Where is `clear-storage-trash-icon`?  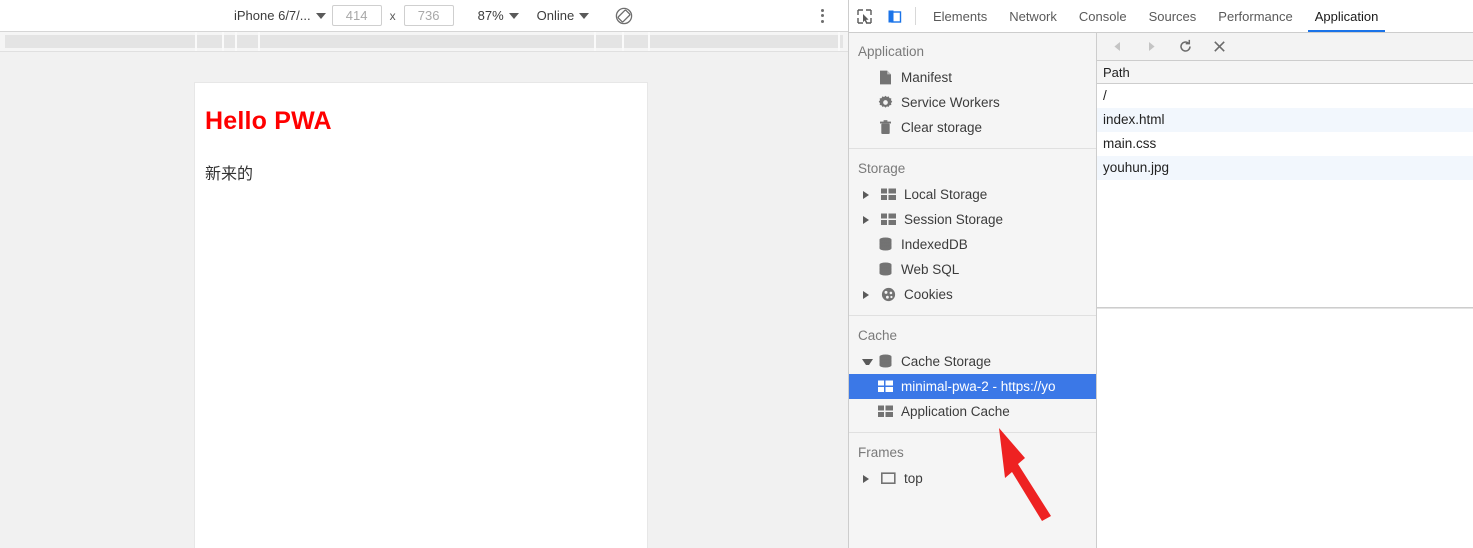
clear-storage-trash-icon is located at coordinates (885, 128).